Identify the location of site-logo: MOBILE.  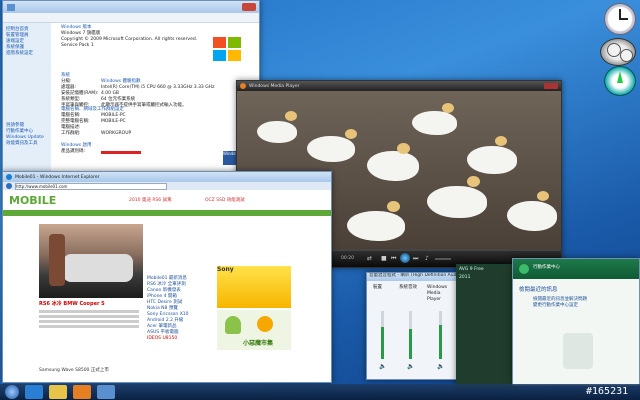
(32, 200).